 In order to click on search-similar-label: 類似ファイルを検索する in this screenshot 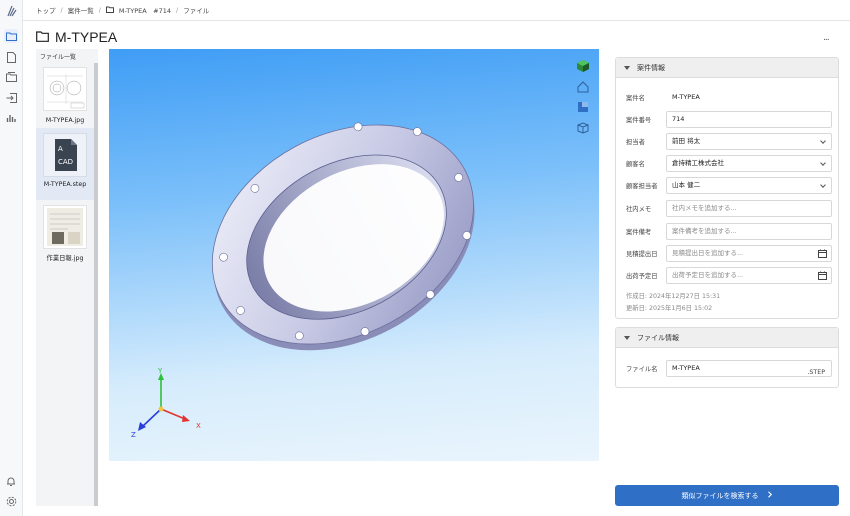, I will do `click(720, 495)`.